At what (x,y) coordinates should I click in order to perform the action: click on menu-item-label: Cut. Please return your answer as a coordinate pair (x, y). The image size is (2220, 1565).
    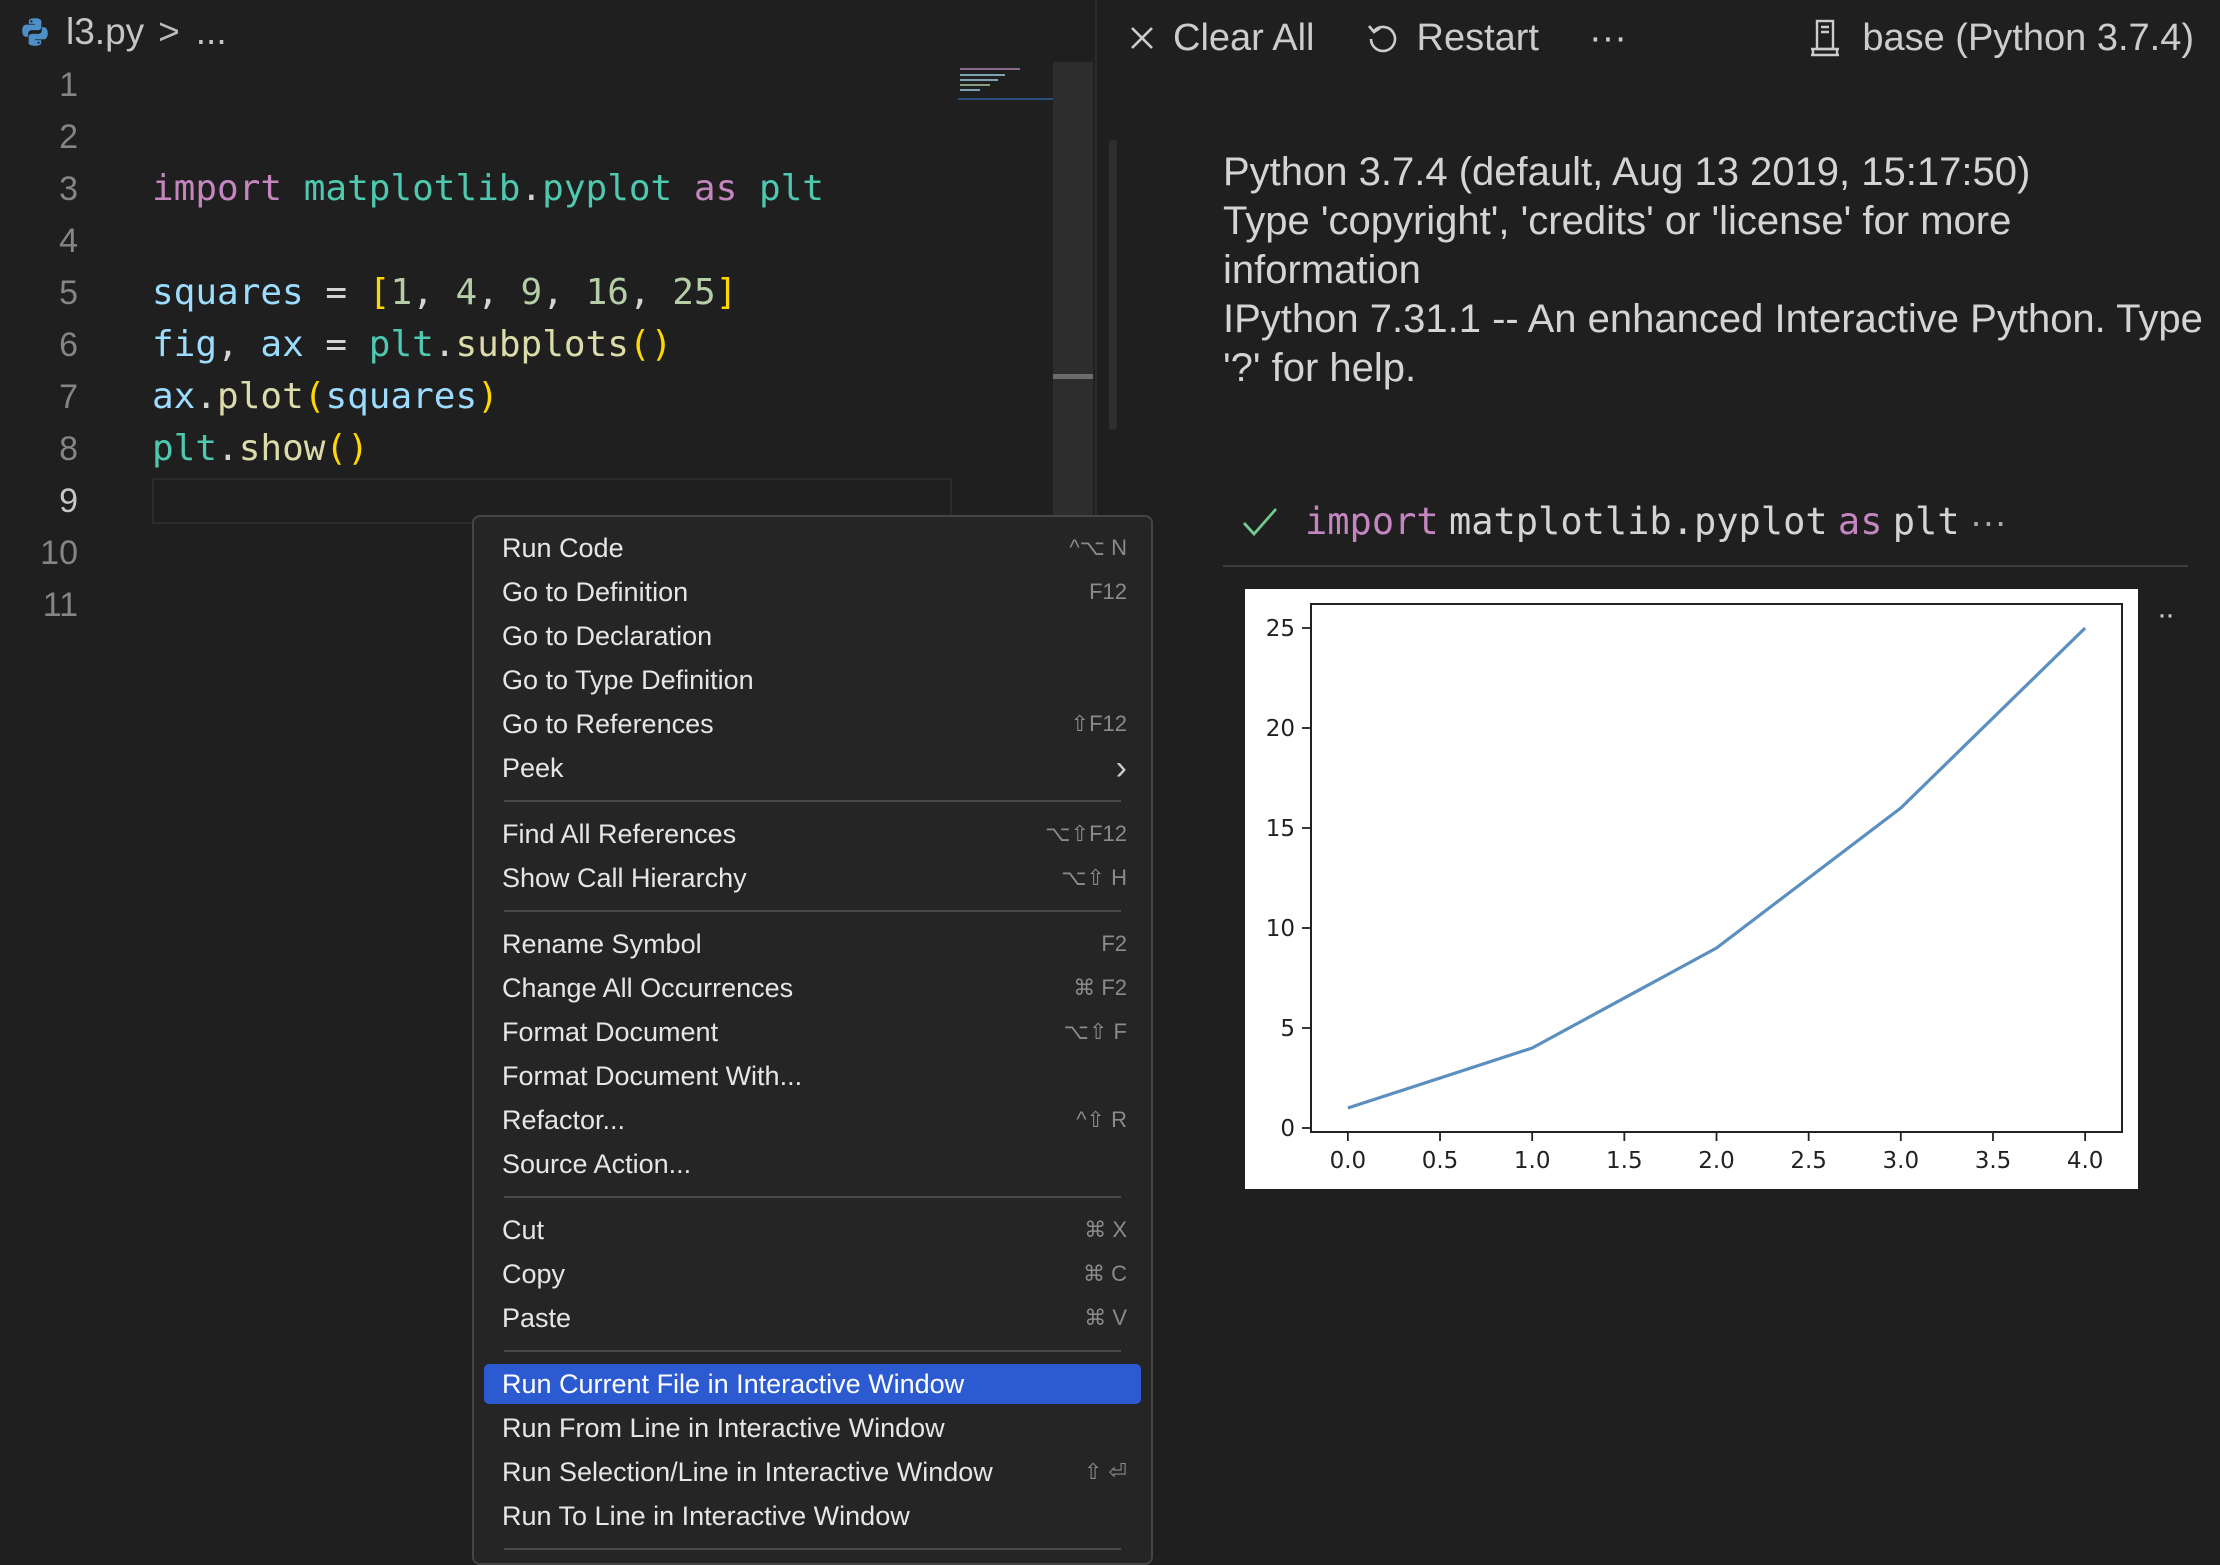
    Looking at the image, I should click on (523, 1229).